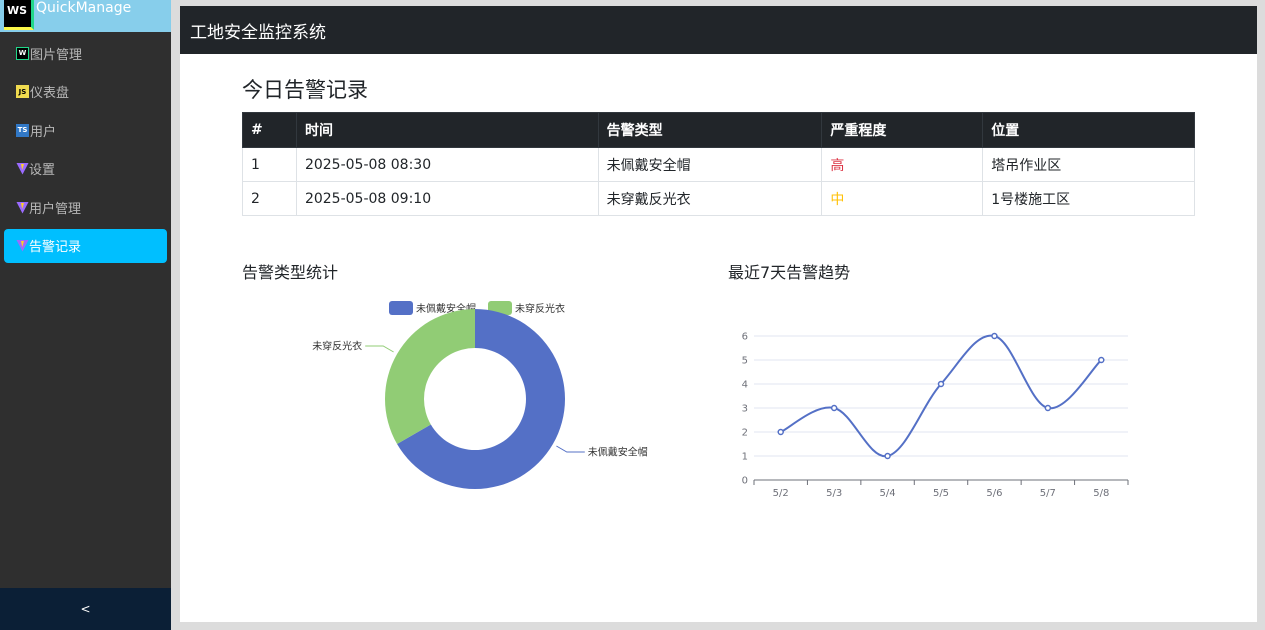 The height and width of the screenshot is (630, 1265). What do you see at coordinates (85, 245) in the screenshot?
I see `sidebar-item-alert-records: 告警记录` at bounding box center [85, 245].